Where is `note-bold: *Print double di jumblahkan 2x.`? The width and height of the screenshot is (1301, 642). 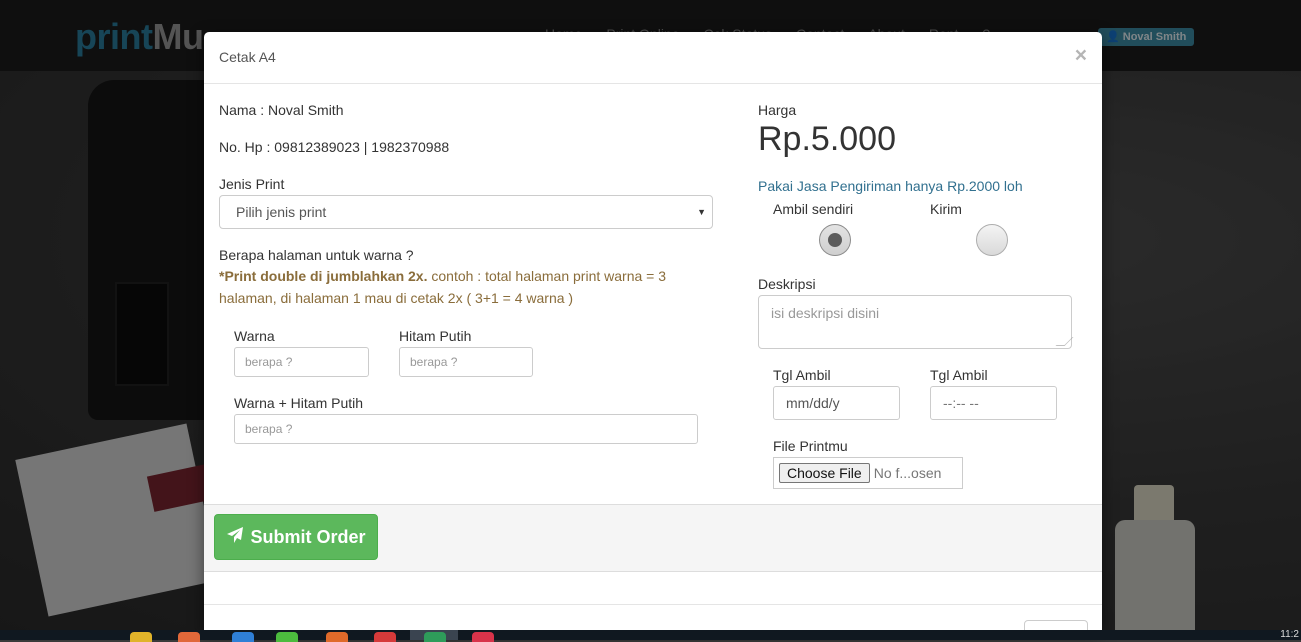
note-bold: *Print double di jumblahkan 2x. is located at coordinates (323, 276).